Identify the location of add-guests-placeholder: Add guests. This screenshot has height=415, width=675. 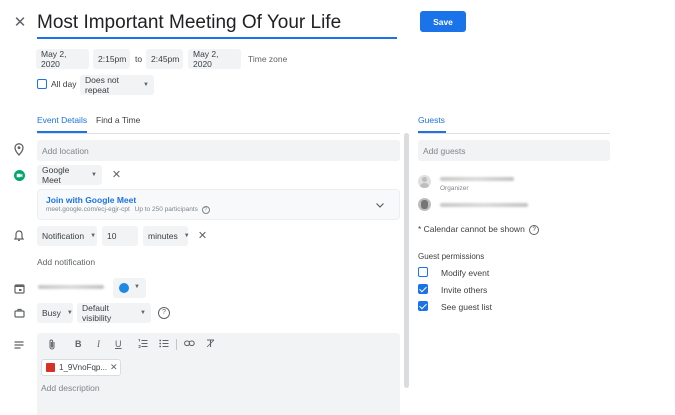
(444, 150).